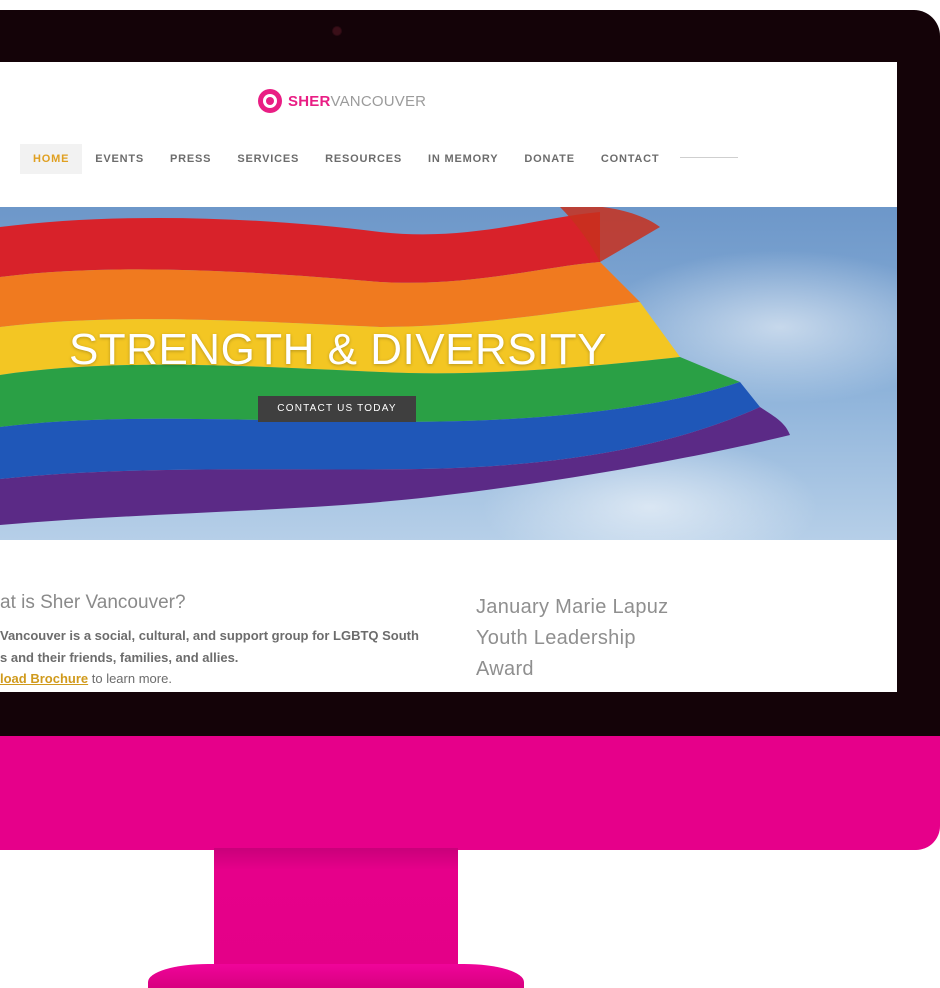 This screenshot has height=988, width=940. What do you see at coordinates (51, 159) in the screenshot?
I see `nav-home: HOME` at bounding box center [51, 159].